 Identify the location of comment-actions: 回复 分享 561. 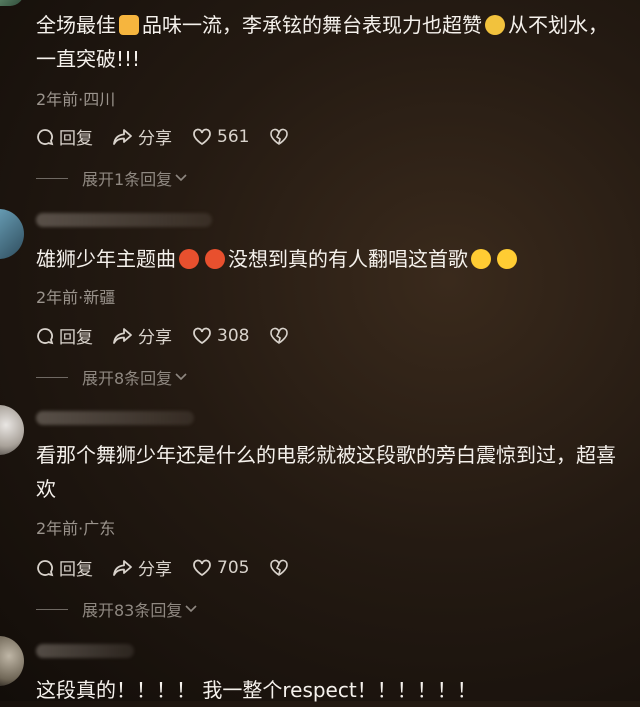
(175, 136).